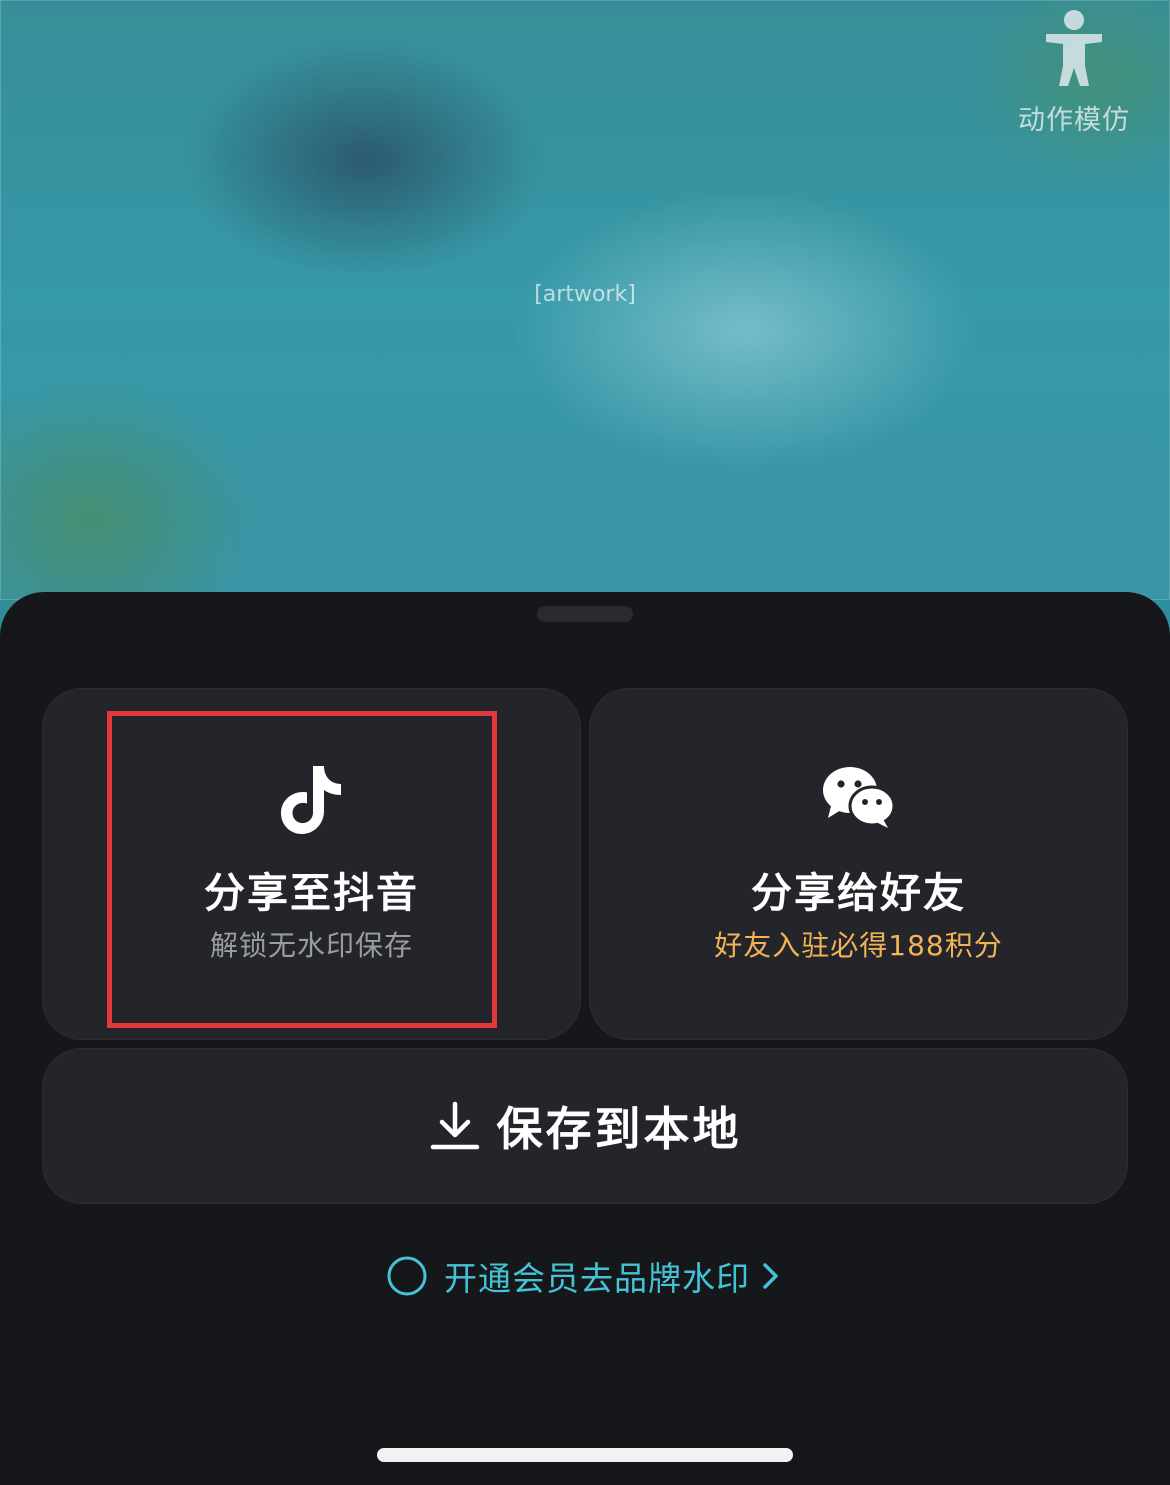 This screenshot has width=1170, height=1485. Describe the element at coordinates (407, 1276) in the screenshot. I see `radio-circle-icon` at that location.